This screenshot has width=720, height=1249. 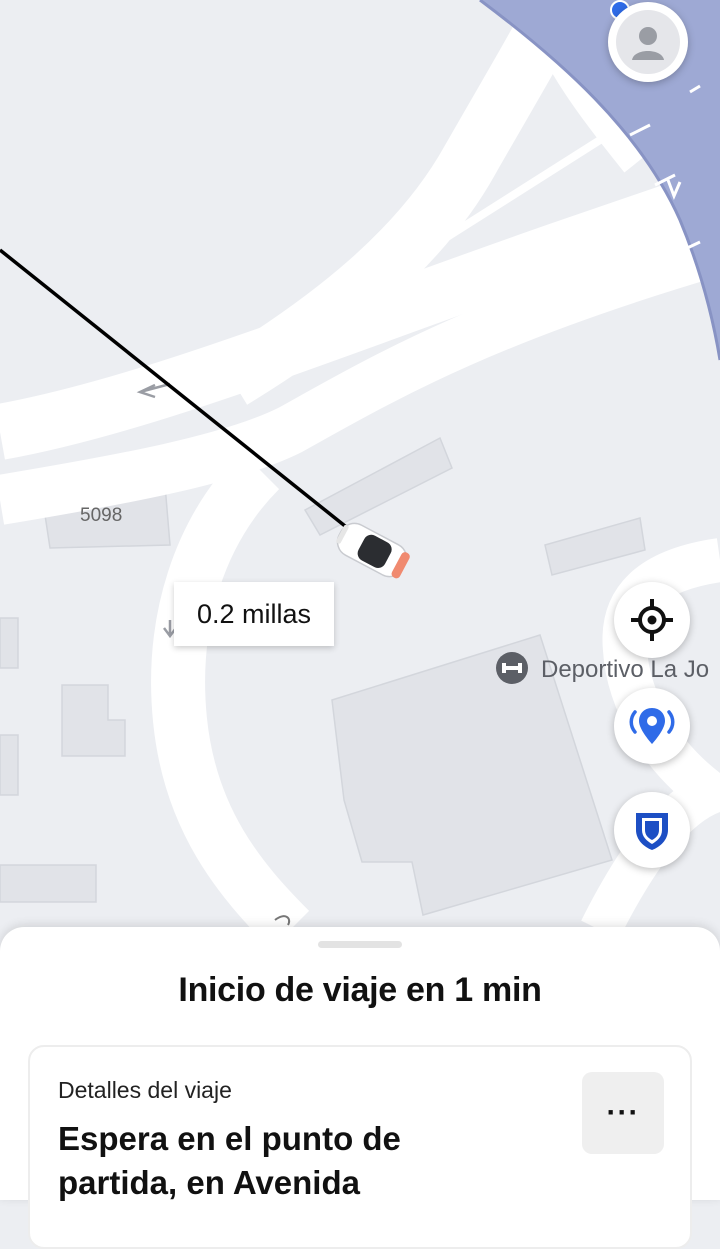 I want to click on shield-icon, so click(x=652, y=831).